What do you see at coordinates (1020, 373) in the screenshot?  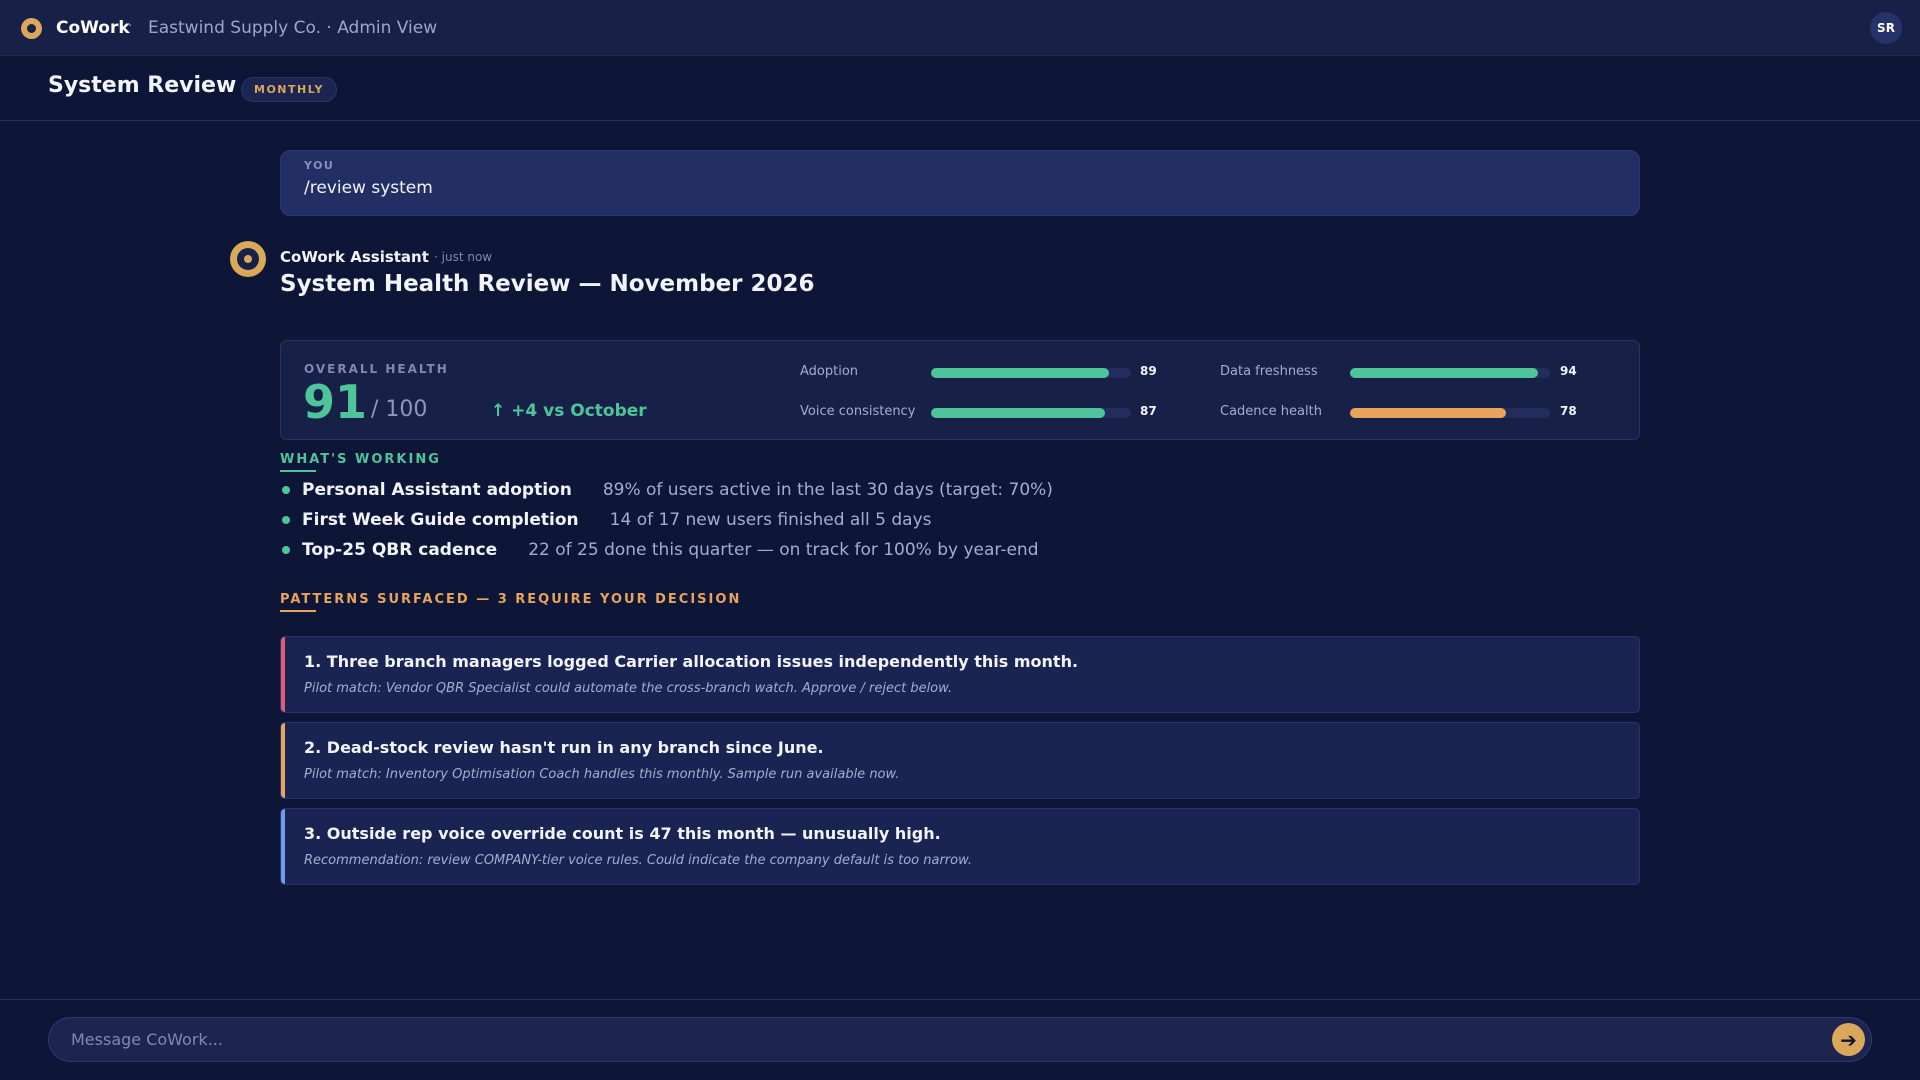 I see `metric-fill-adoption` at bounding box center [1020, 373].